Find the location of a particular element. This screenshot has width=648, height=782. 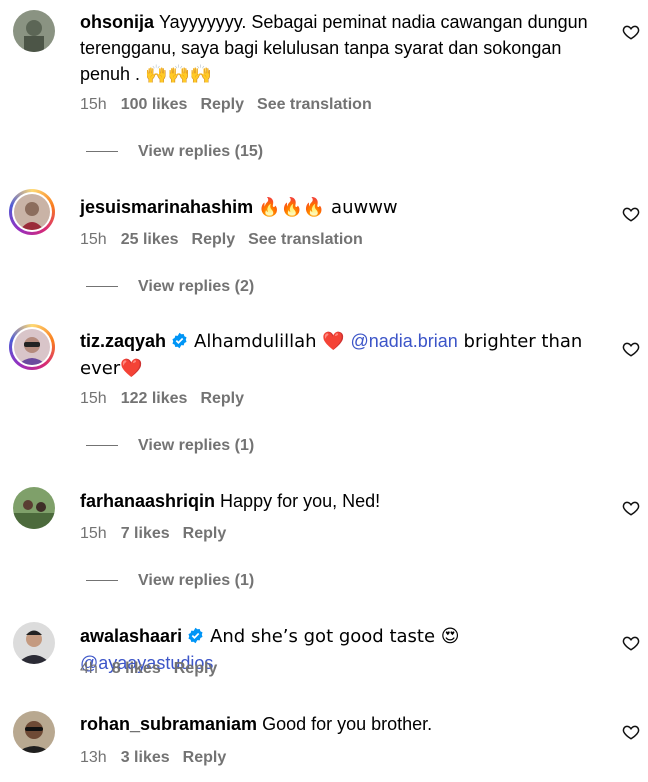

username: awalashaari is located at coordinates (131, 636).